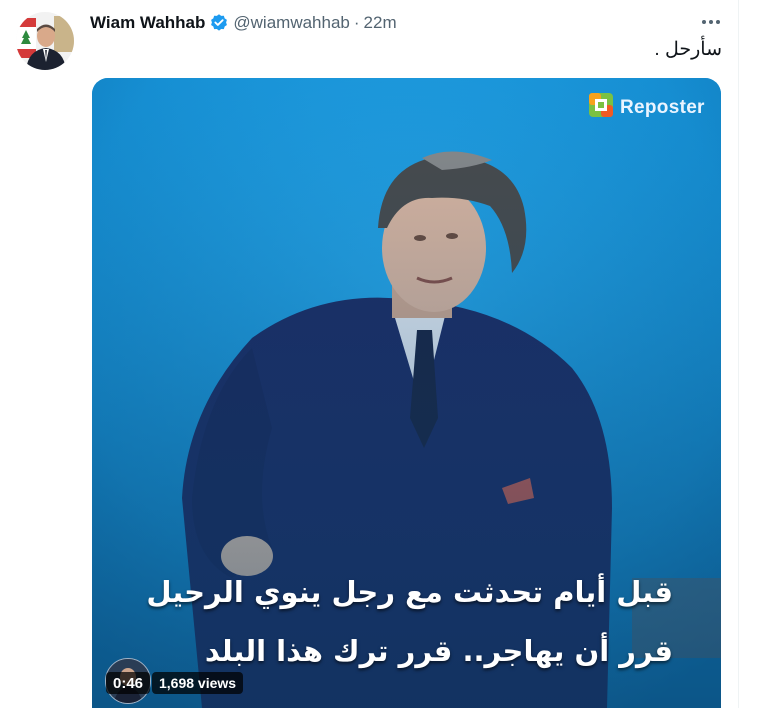 This screenshot has height=708, width=757. I want to click on video-caption-line-2: قرر أن يهاجر.. قرر ترك هذا البلد, so click(438, 651).